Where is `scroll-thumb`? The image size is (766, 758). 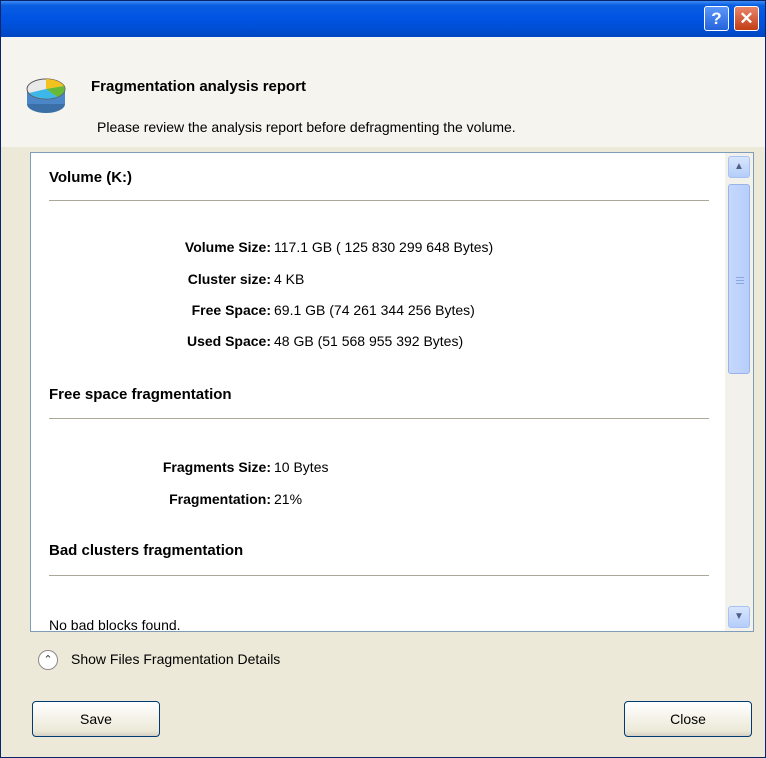 scroll-thumb is located at coordinates (739, 279).